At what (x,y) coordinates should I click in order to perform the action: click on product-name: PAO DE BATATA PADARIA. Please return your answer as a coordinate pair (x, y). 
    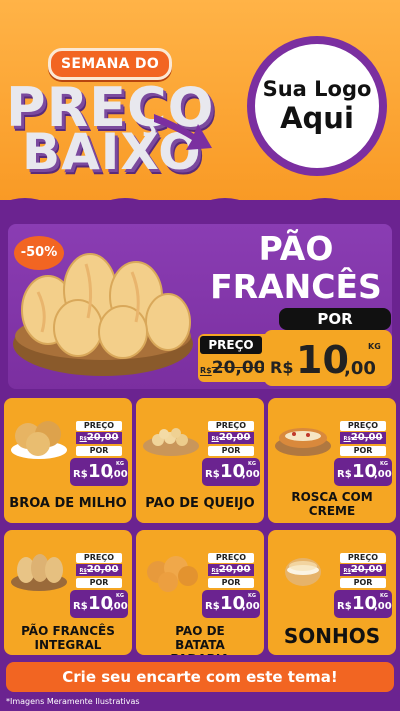
    Looking at the image, I should click on (199, 639).